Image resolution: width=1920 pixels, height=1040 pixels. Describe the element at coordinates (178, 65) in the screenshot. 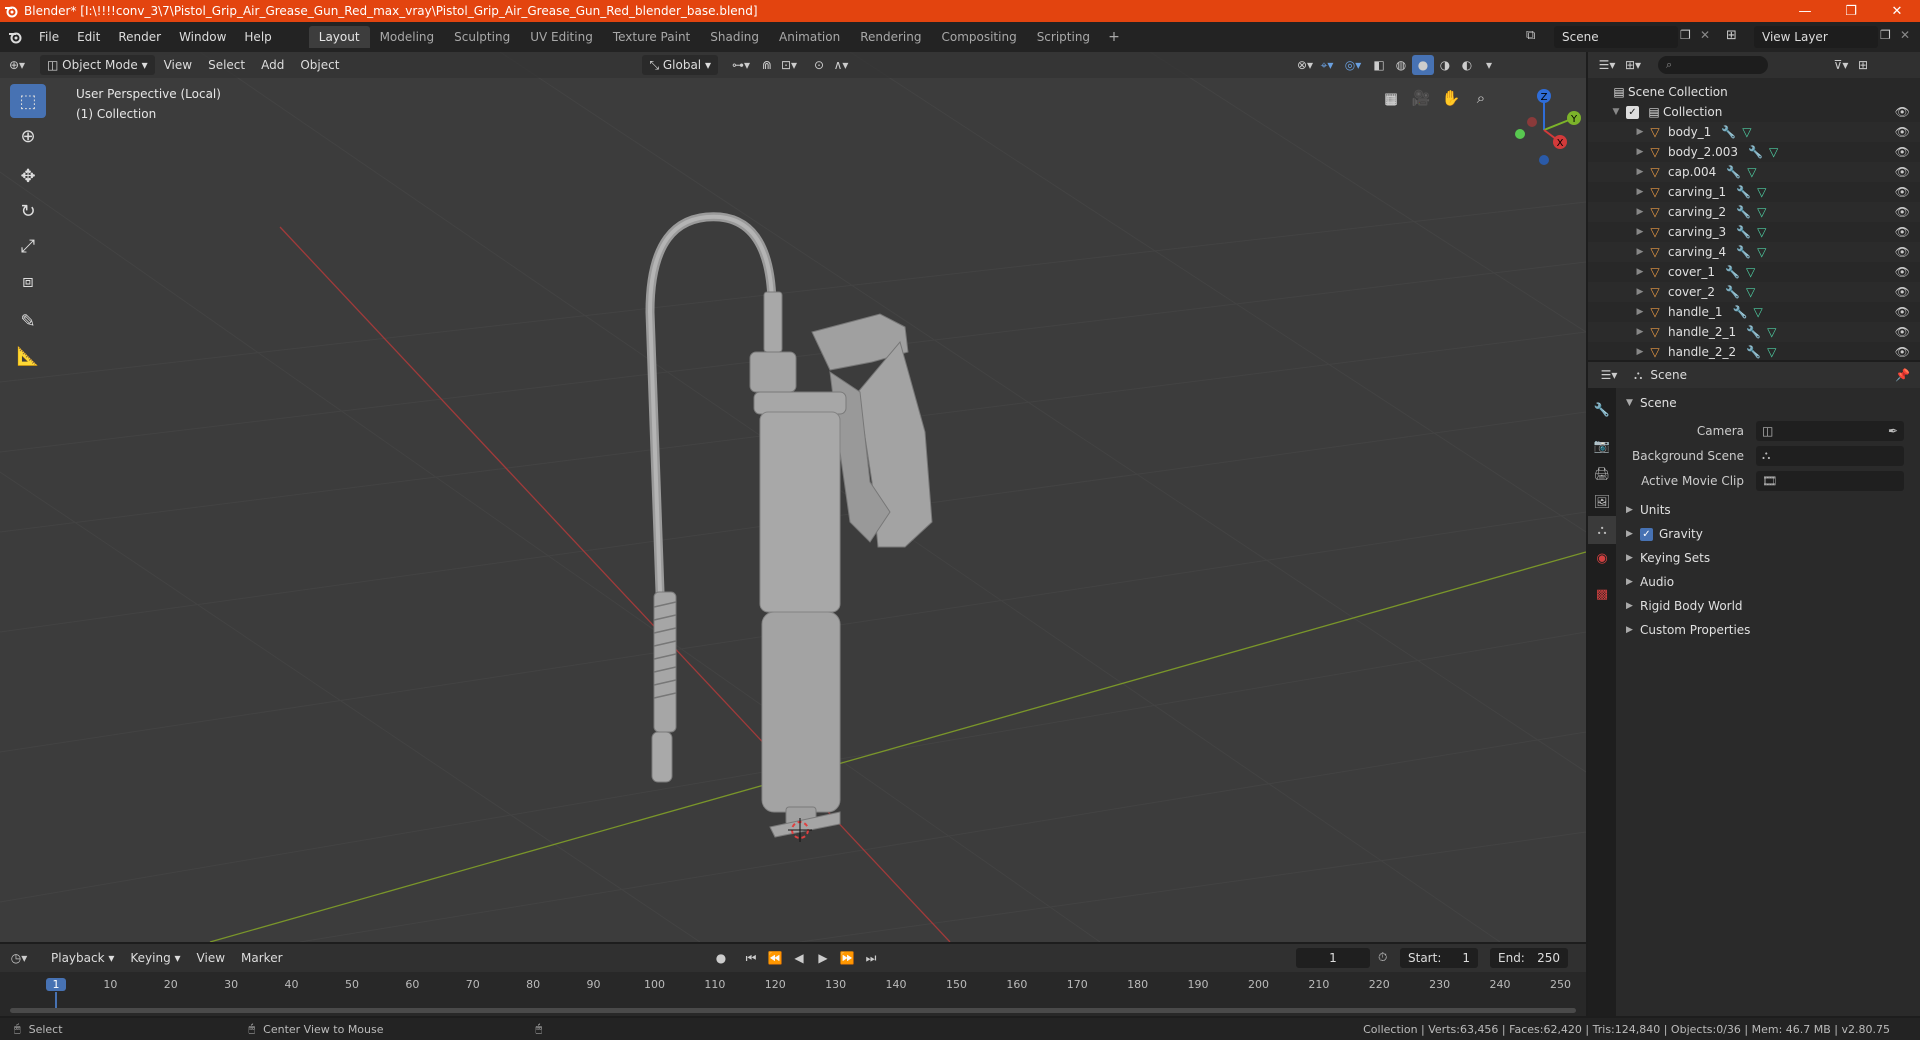

I see `menu-view: View` at that location.